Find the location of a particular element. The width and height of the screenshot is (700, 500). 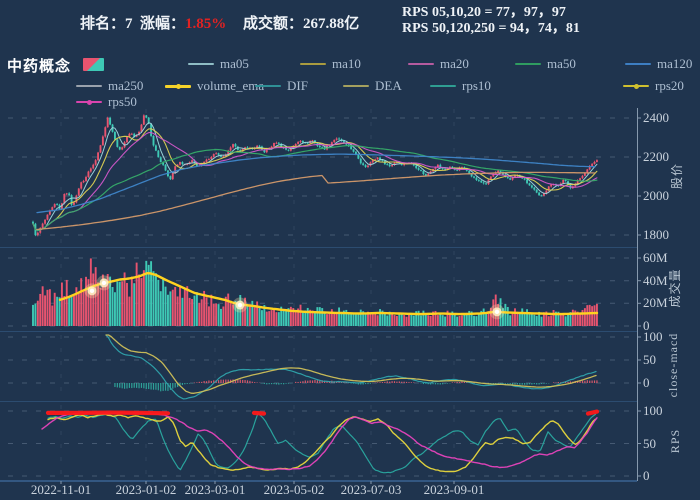

legend-label: ma10 is located at coordinates (346, 63).